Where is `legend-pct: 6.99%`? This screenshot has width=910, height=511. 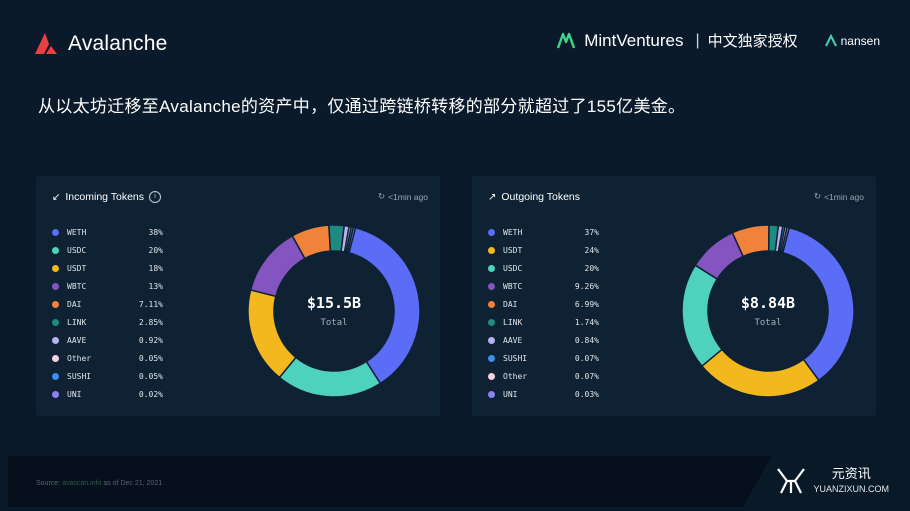
legend-pct: 6.99% is located at coordinates (586, 304).